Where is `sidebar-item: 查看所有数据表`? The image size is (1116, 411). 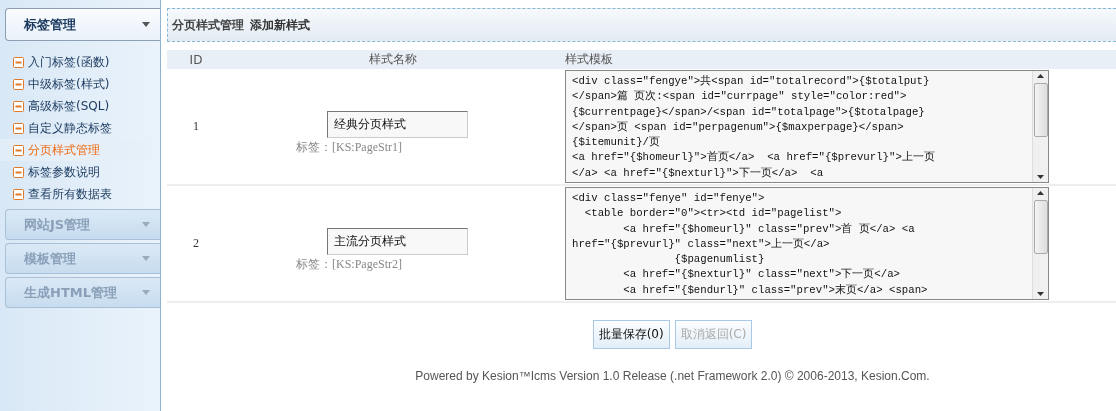
sidebar-item: 查看所有数据表 is located at coordinates (80, 194).